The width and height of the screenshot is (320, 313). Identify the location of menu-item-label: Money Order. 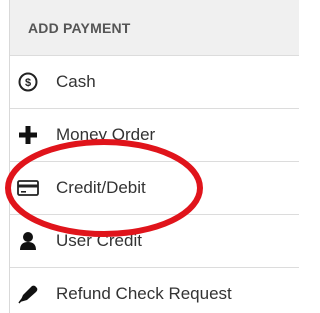
(106, 134).